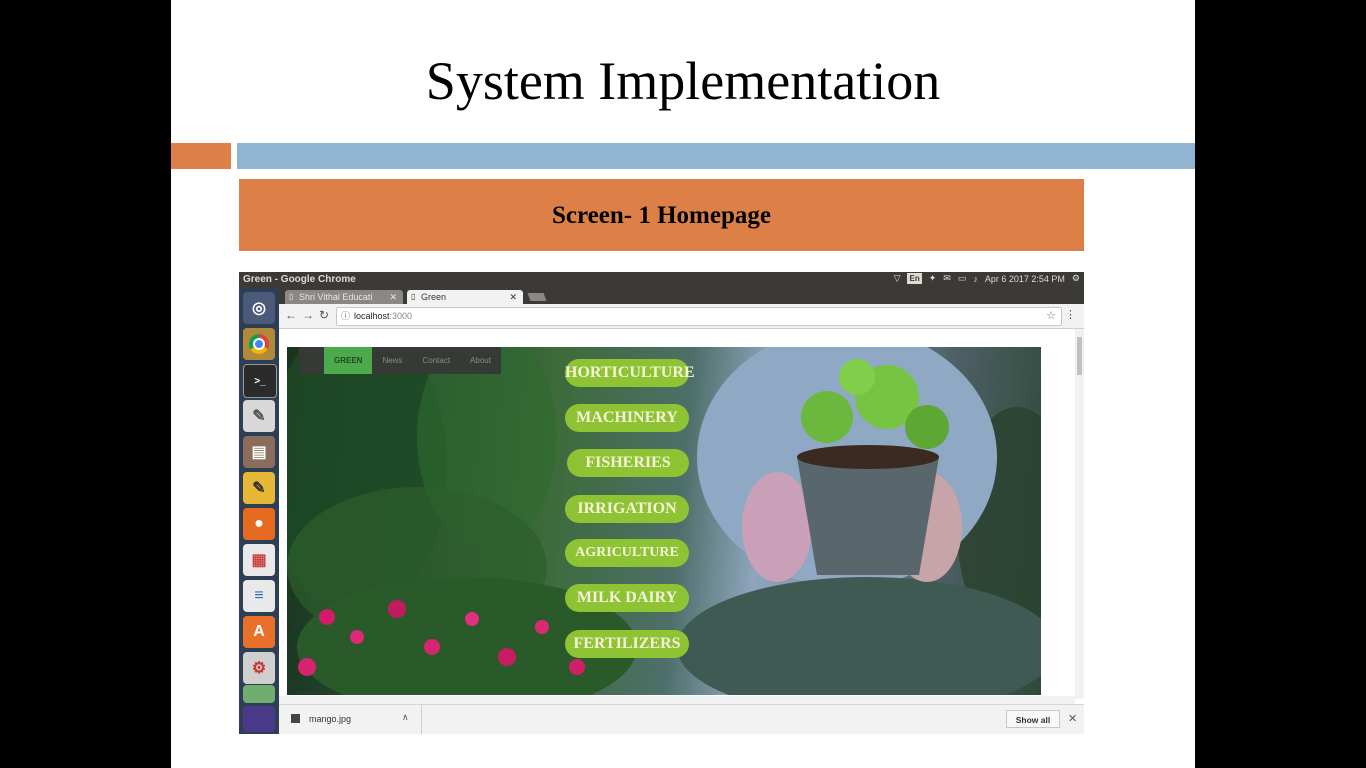 Image resolution: width=1366 pixels, height=768 pixels. Describe the element at coordinates (259, 416) in the screenshot. I see `text-editor-icon: ✎` at that location.